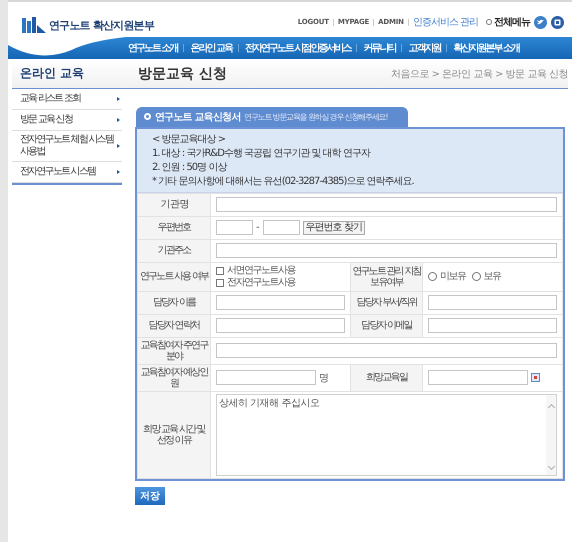 Image resolution: width=572 pixels, height=542 pixels. I want to click on sidebar-item: 방문 교육 신청, so click(67, 120).